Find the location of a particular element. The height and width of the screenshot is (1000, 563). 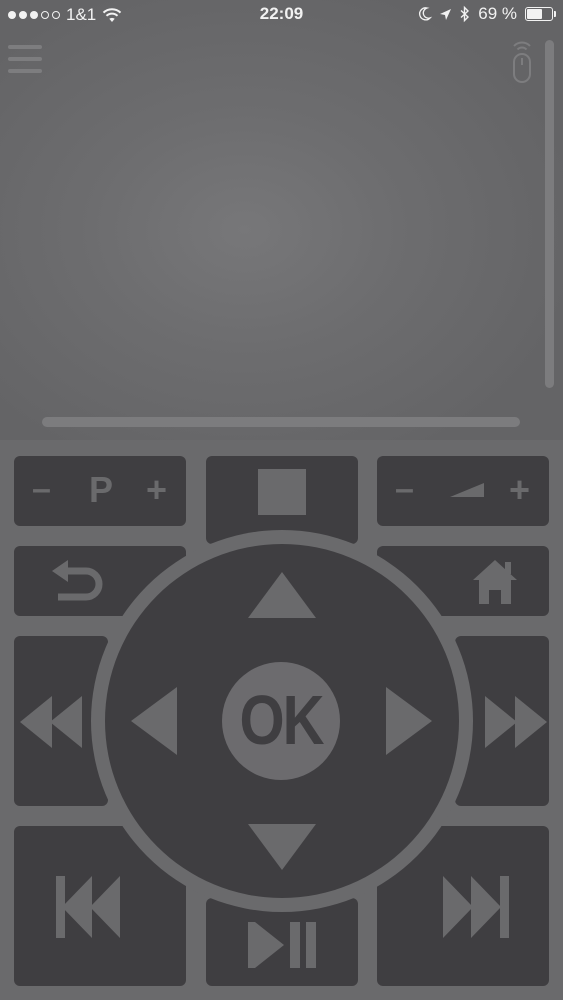

volume-ramp-icon is located at coordinates (467, 490).